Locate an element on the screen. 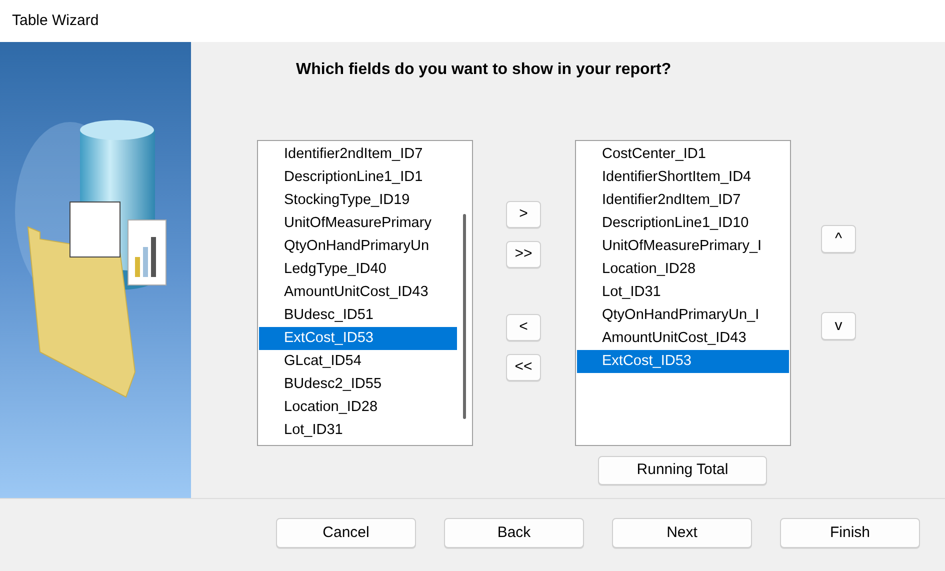  wizard-button: Back is located at coordinates (514, 533).